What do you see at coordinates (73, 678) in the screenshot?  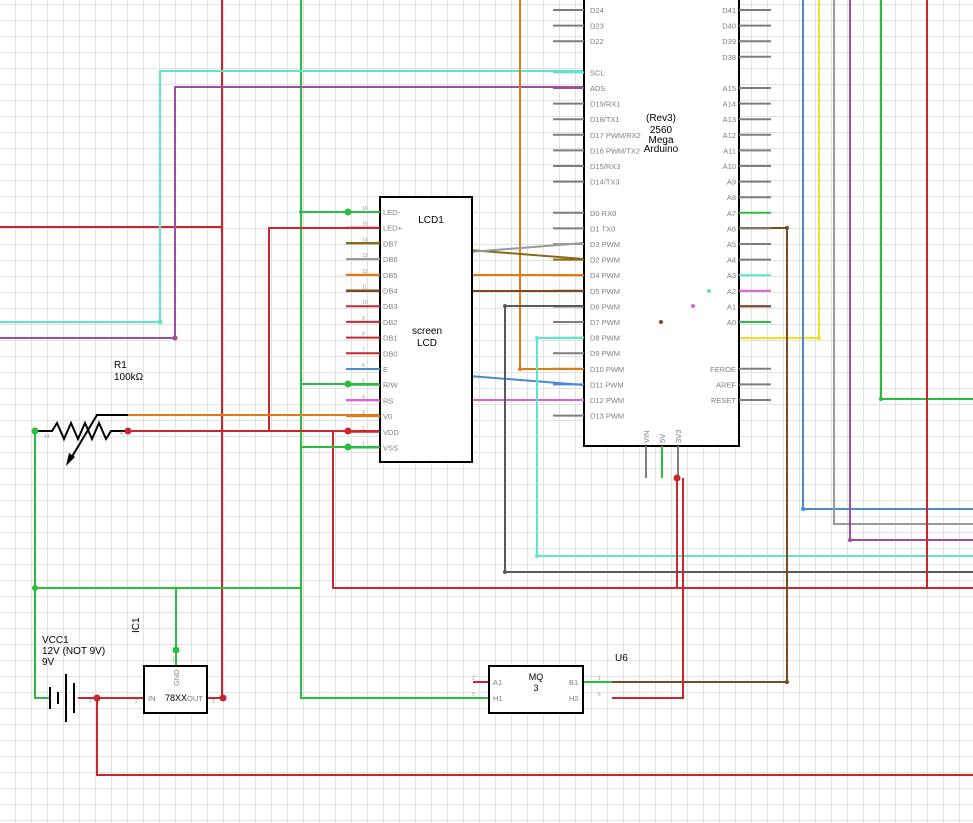 I see `battery-vcc1: VCC1 12V (NOT 9V) 9V 2` at bounding box center [73, 678].